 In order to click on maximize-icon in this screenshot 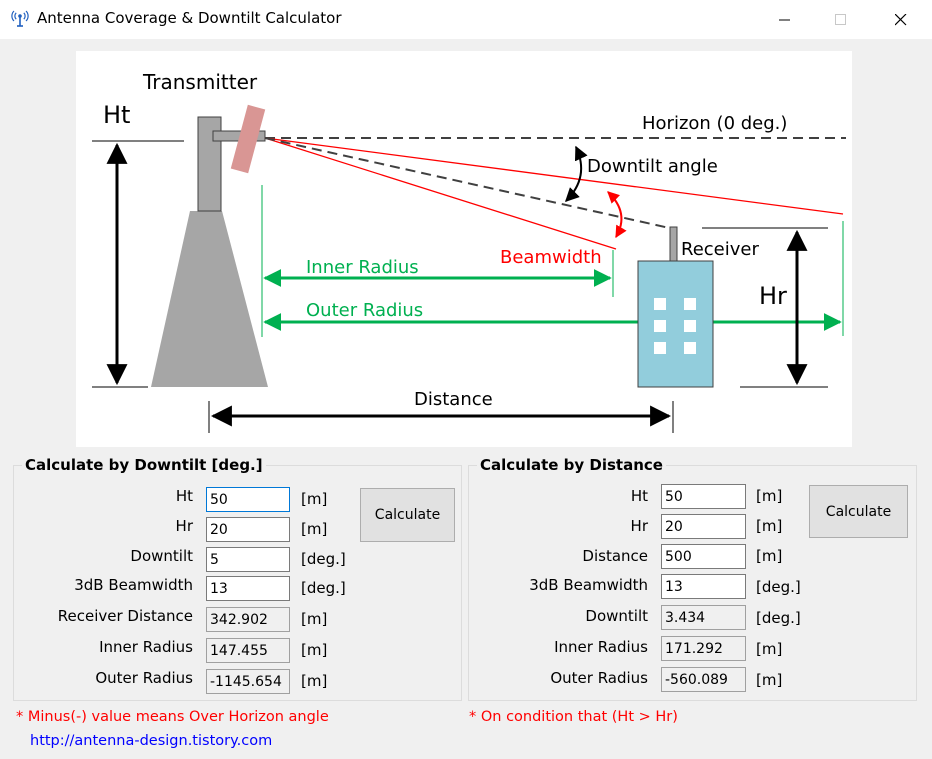, I will do `click(840, 19)`.